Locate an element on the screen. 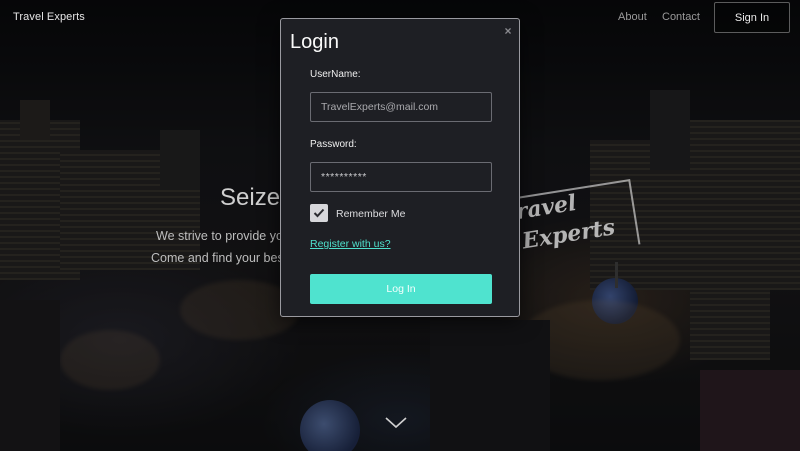 This screenshot has width=800, height=451. scene-logo-line-1: ravel is located at coordinates (546, 207).